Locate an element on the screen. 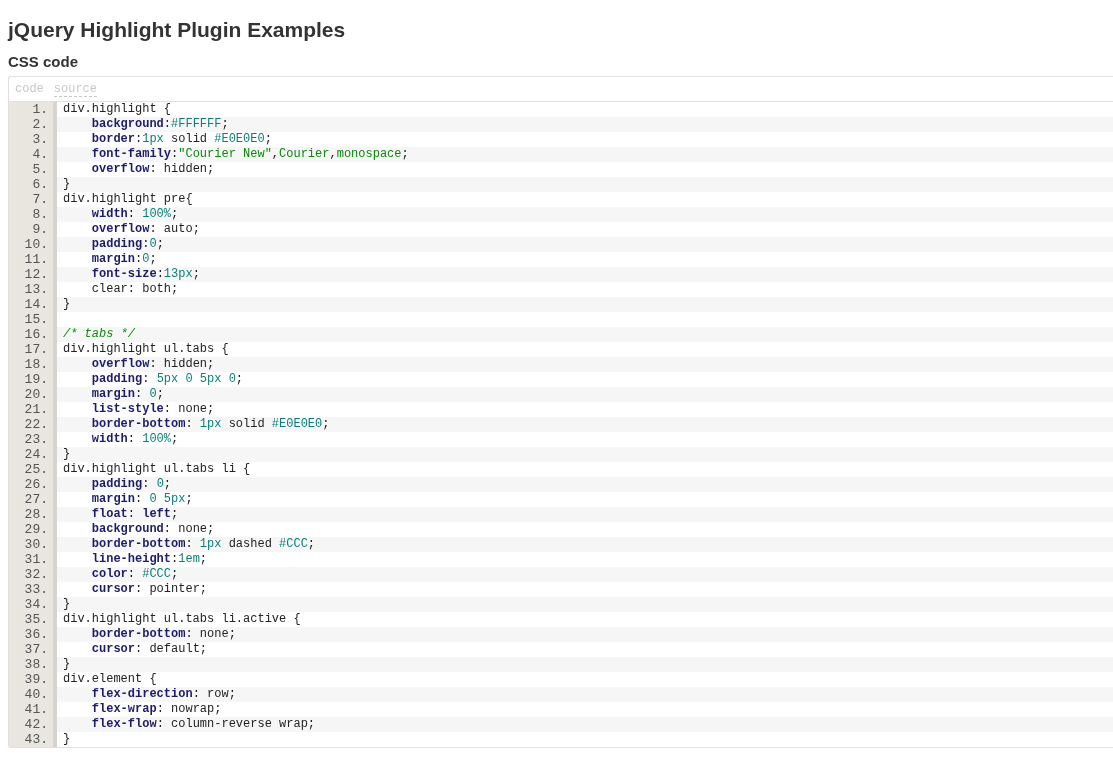 The width and height of the screenshot is (1113, 768). line-number: 8. is located at coordinates (40, 214).